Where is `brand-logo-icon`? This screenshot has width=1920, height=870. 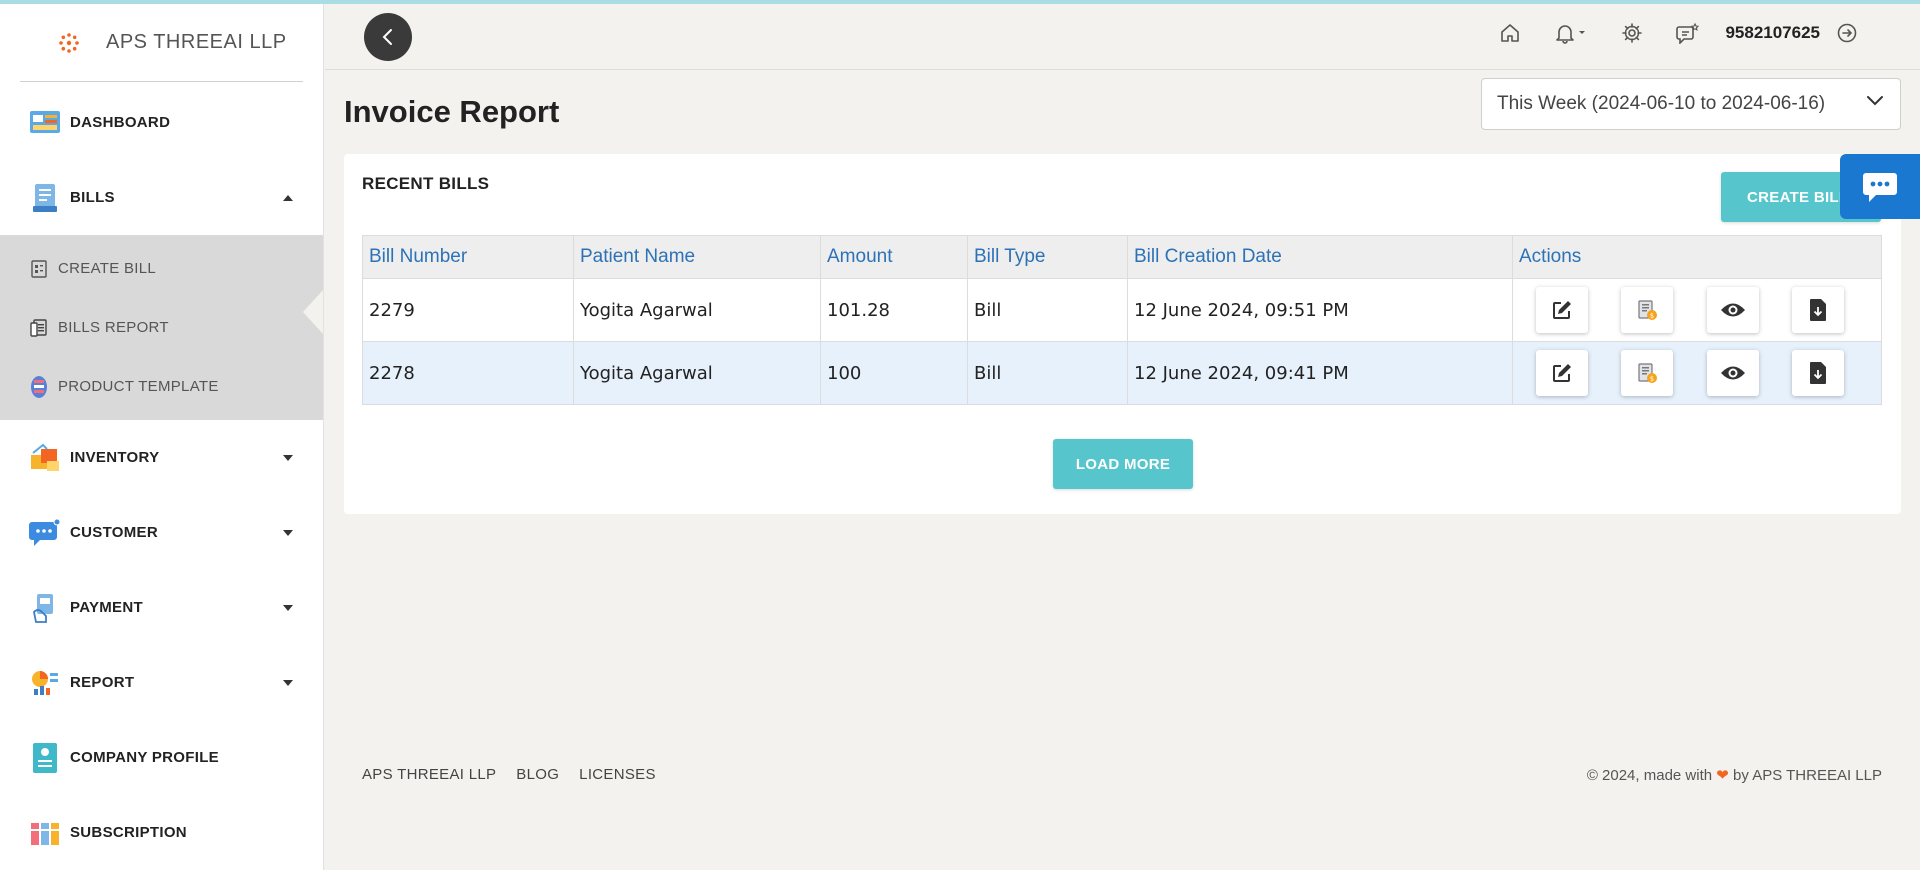 brand-logo-icon is located at coordinates (69, 43).